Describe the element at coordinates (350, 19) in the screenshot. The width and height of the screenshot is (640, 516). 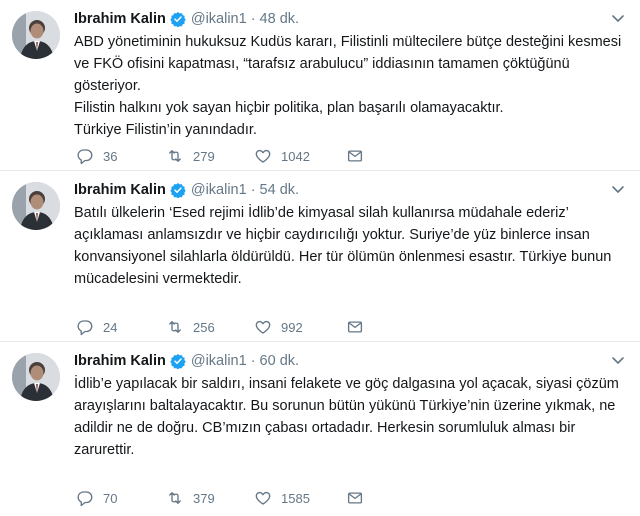
I see `tweet-header: Ibrahim Kalin @ikalin1 · 48 dk.` at that location.